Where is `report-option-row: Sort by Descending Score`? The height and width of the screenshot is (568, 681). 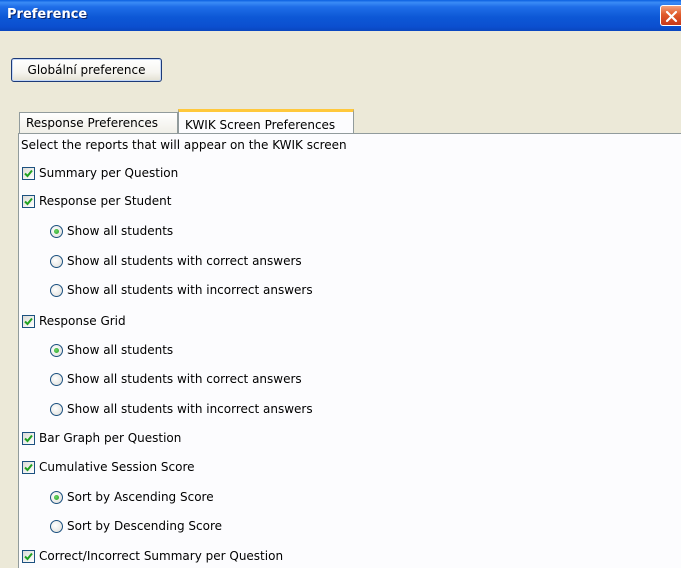 report-option-row: Sort by Descending Score is located at coordinates (135, 526).